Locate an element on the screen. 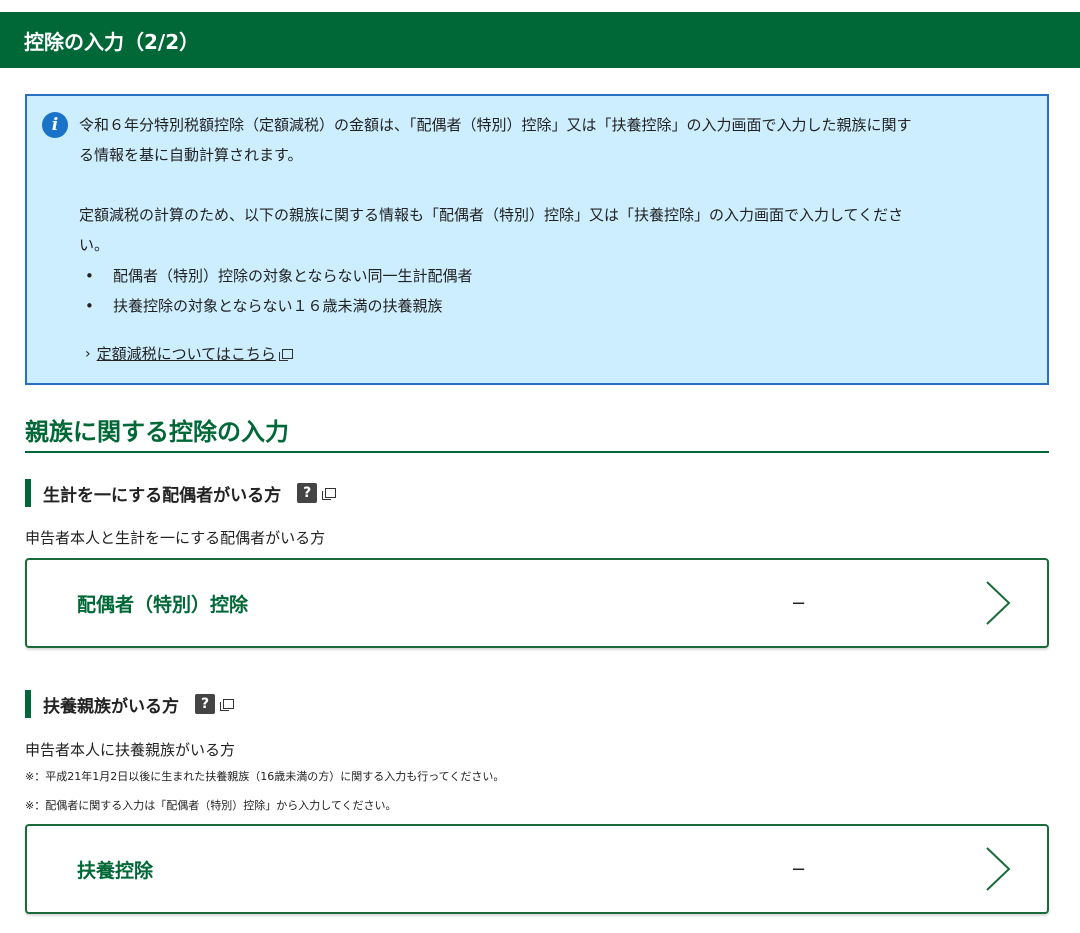 This screenshot has width=1080, height=933. spouse-heading: 生計を一にする配偶者がいる方 ? is located at coordinates (181, 493).